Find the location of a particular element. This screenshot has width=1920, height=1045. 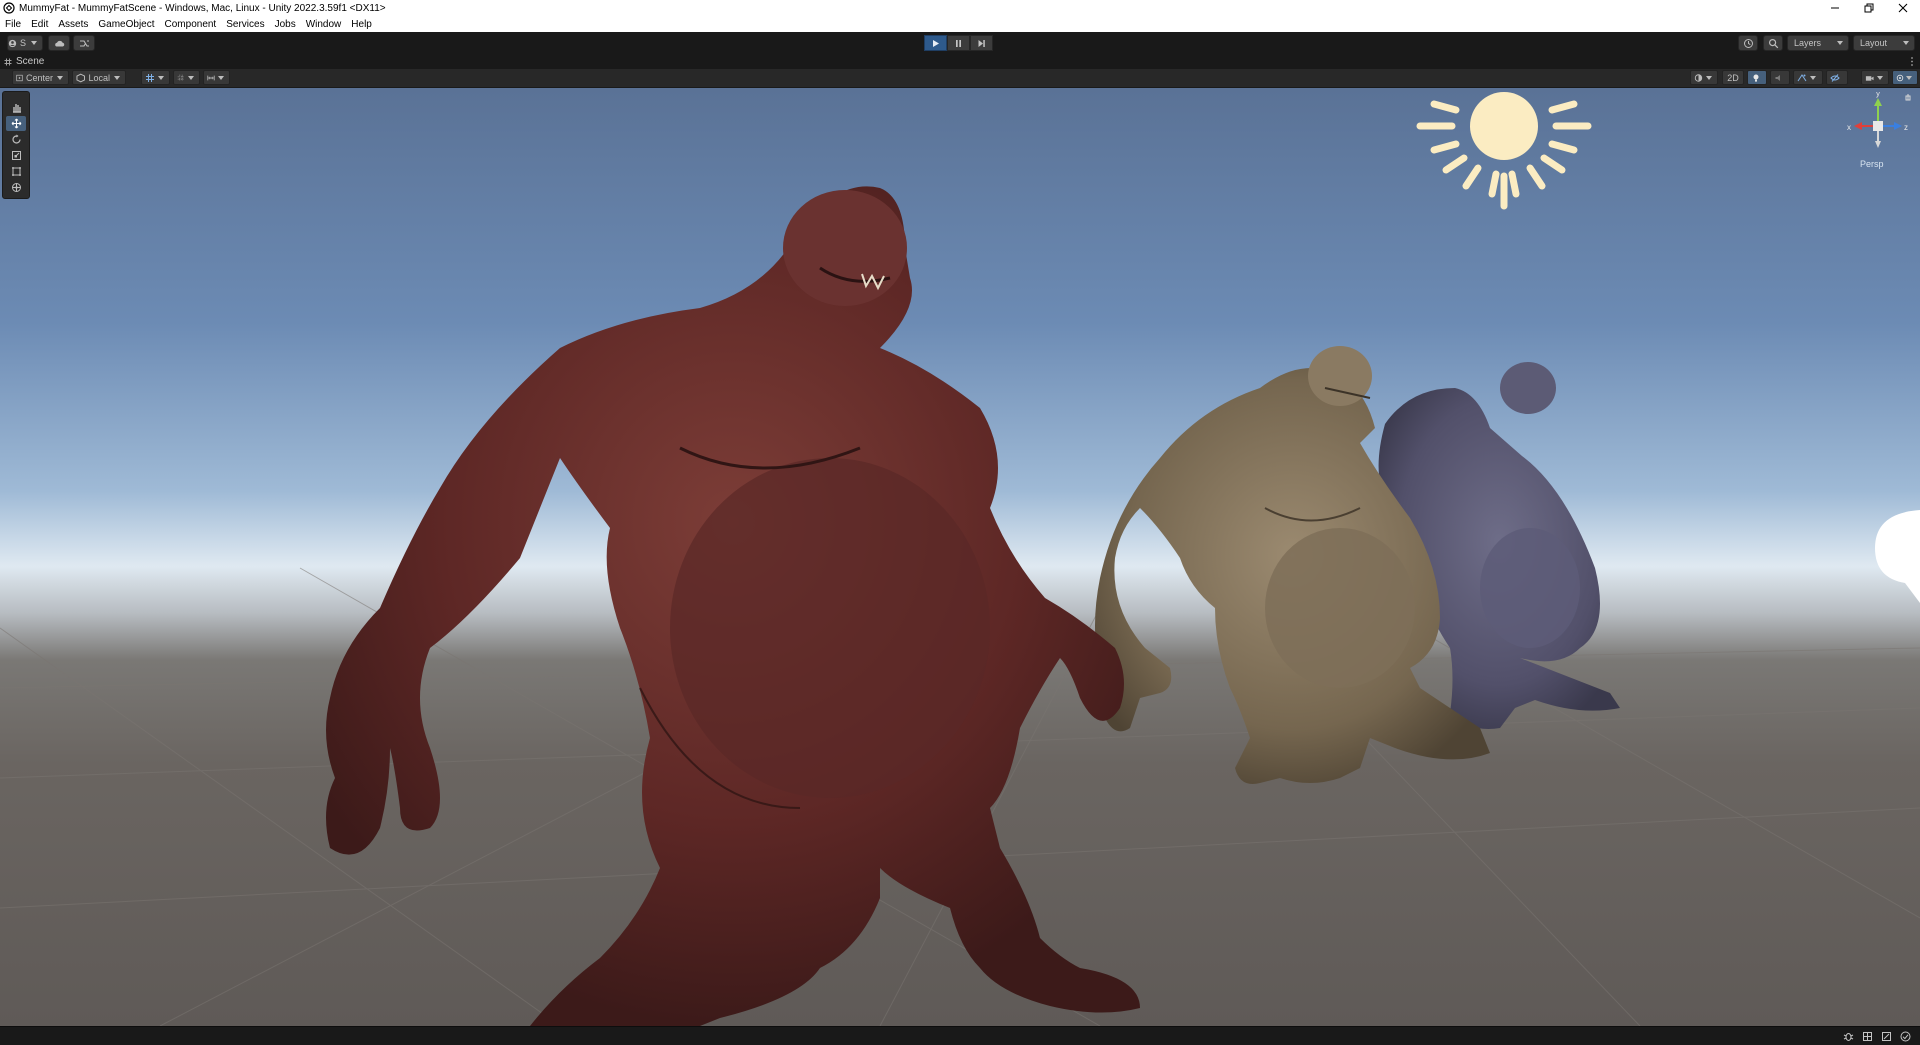

status-bar is located at coordinates (960, 1035).